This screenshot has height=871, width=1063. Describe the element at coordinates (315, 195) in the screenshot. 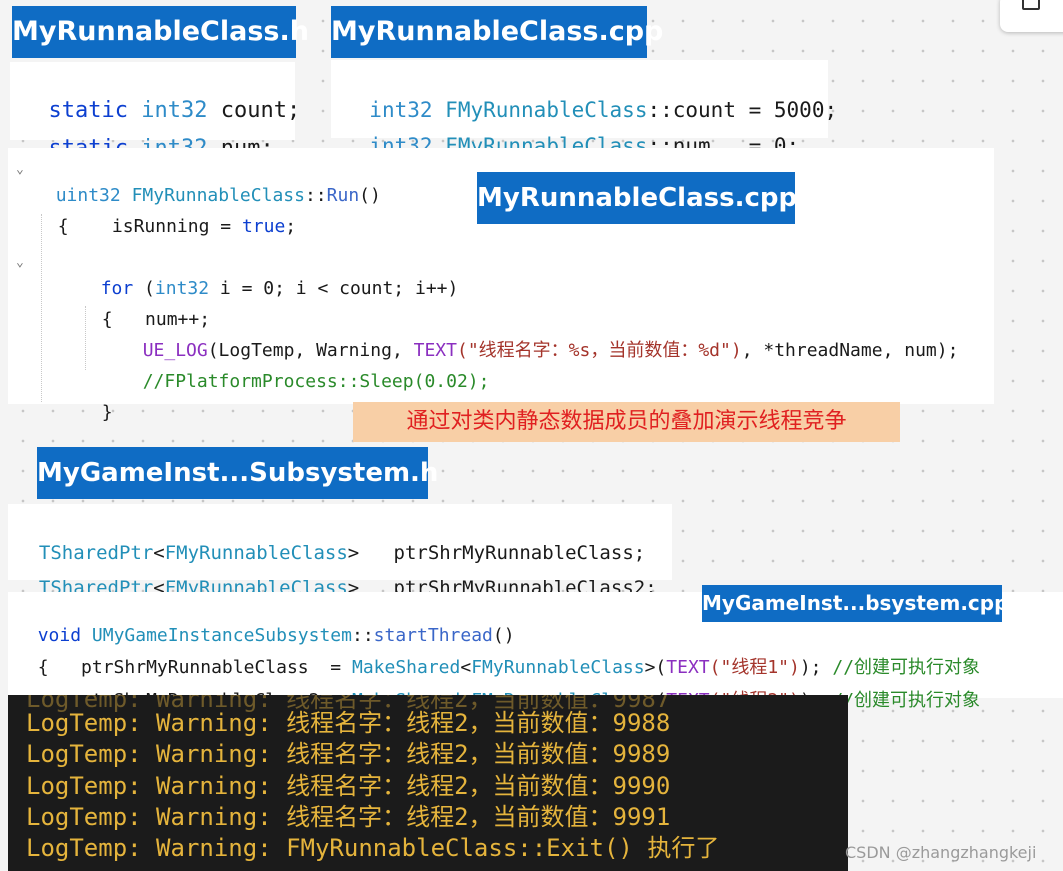

I see `code-punct: ::` at that location.